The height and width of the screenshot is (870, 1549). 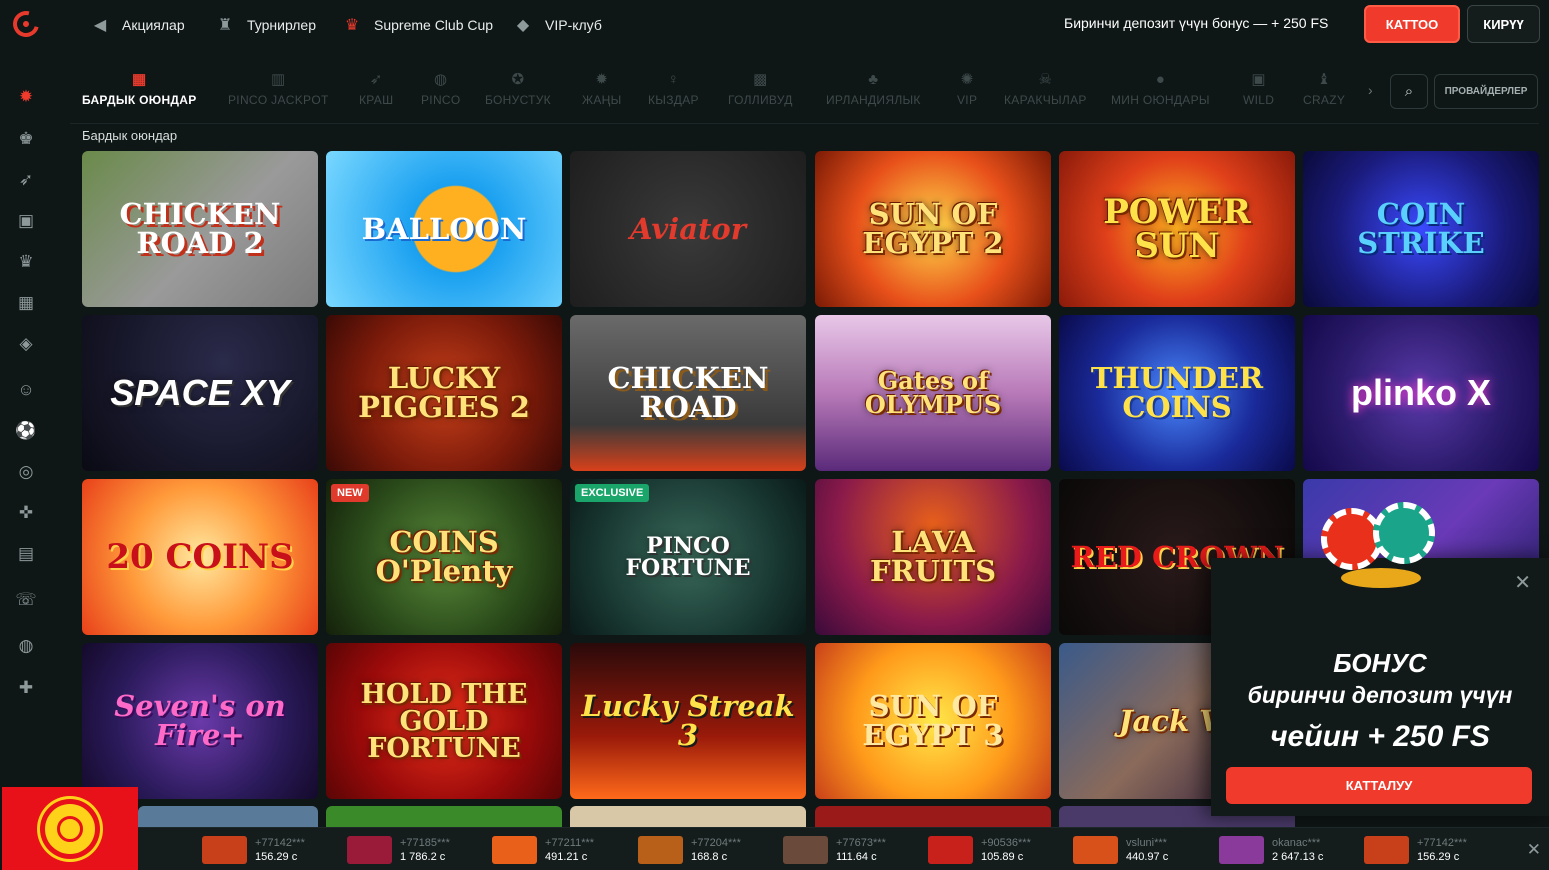 I want to click on game-tile-hold-the-gold-fortune: HOLD THE GOLD FORTUNE, so click(x=444, y=721).